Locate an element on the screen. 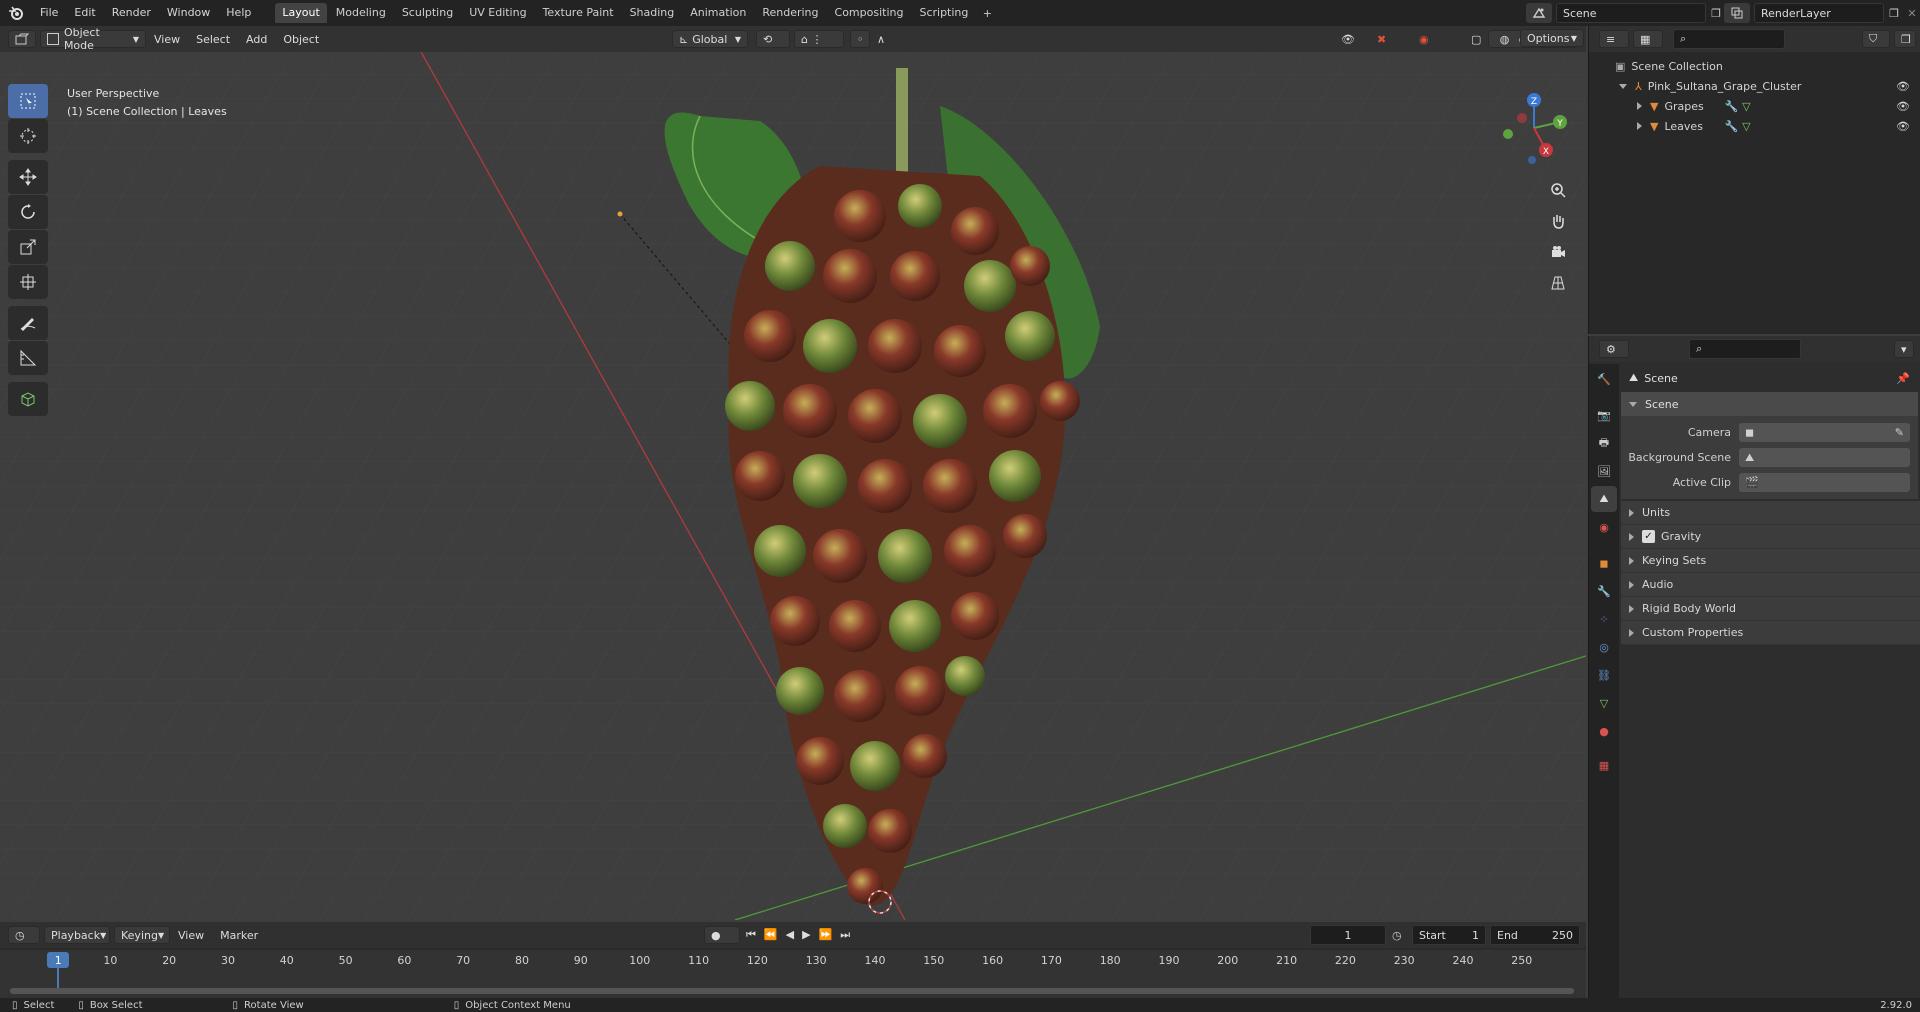 Image resolution: width=1920 pixels, height=1012 pixels. end-frame-field: End 250 is located at coordinates (1535, 935).